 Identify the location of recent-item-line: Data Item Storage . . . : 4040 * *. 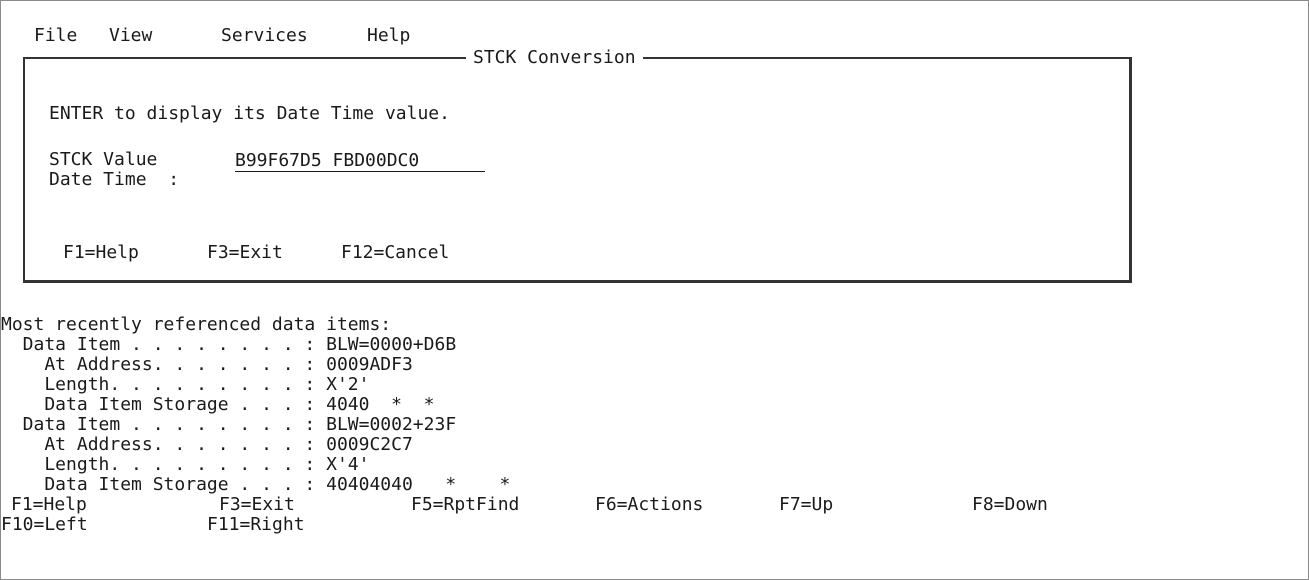
(218, 404).